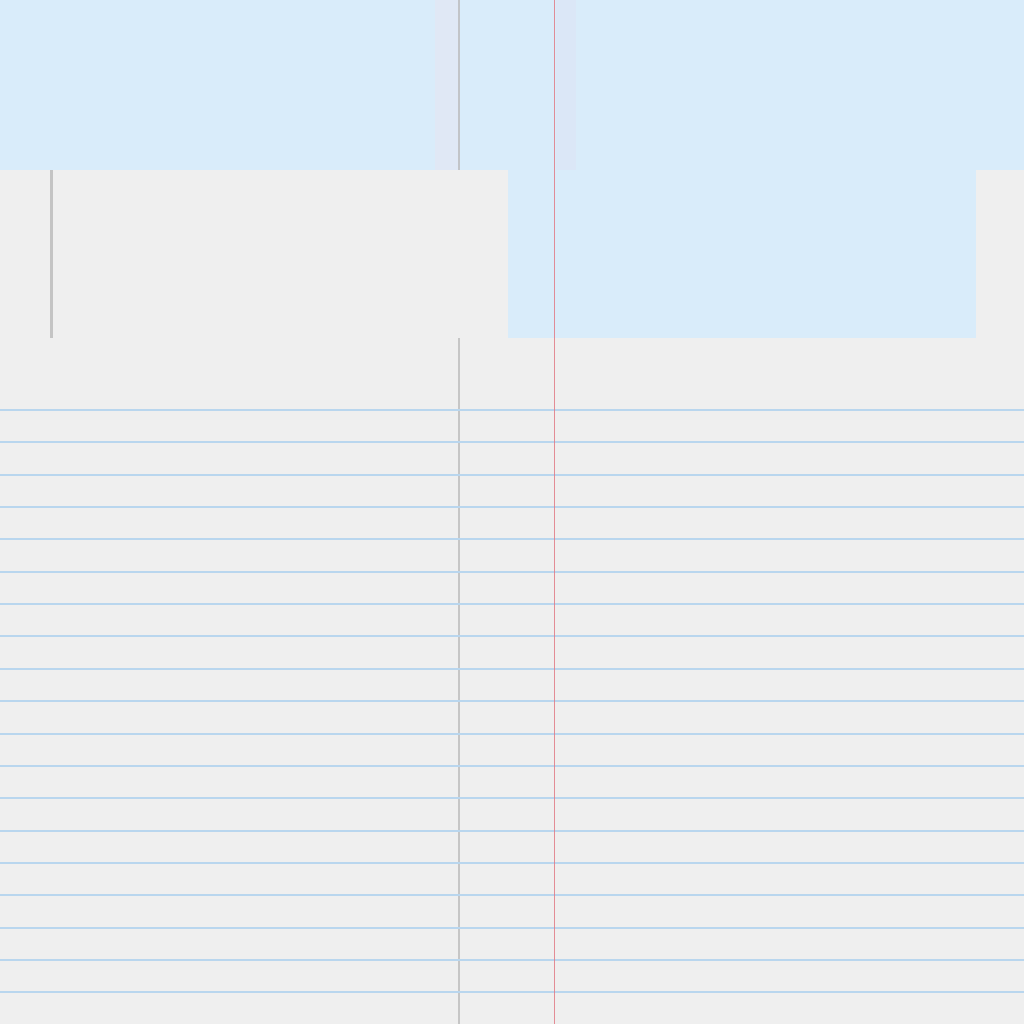  Describe the element at coordinates (51, 254) in the screenshot. I see `left-margin-line` at that location.